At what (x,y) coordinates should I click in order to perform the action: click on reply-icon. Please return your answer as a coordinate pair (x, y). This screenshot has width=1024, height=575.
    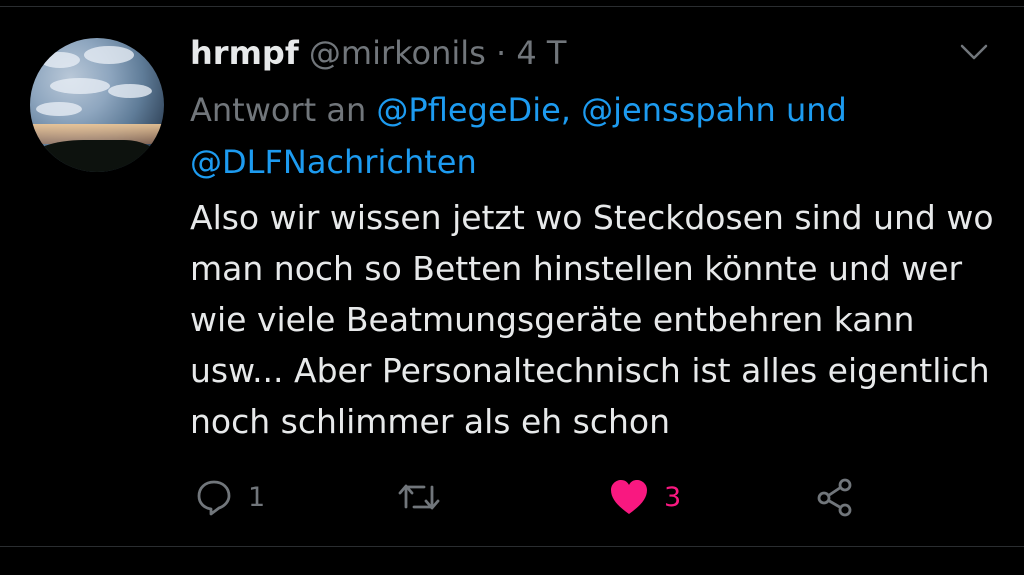
    Looking at the image, I should click on (214, 497).